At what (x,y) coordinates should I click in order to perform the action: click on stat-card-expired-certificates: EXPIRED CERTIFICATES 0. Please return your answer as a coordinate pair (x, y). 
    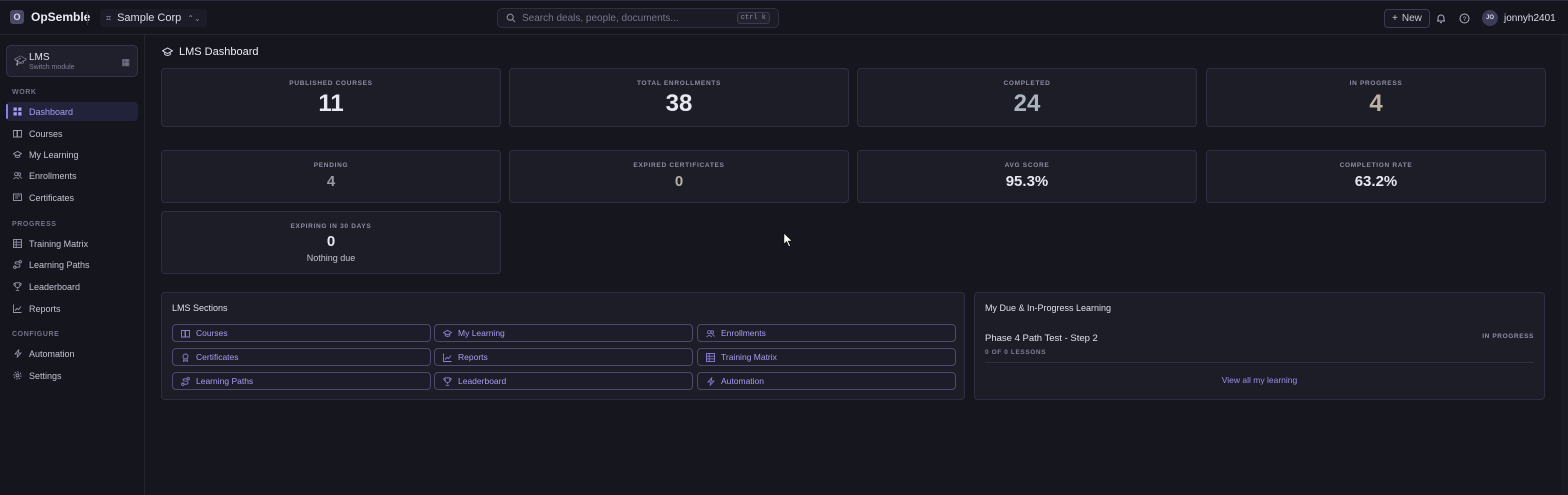
    Looking at the image, I should click on (679, 176).